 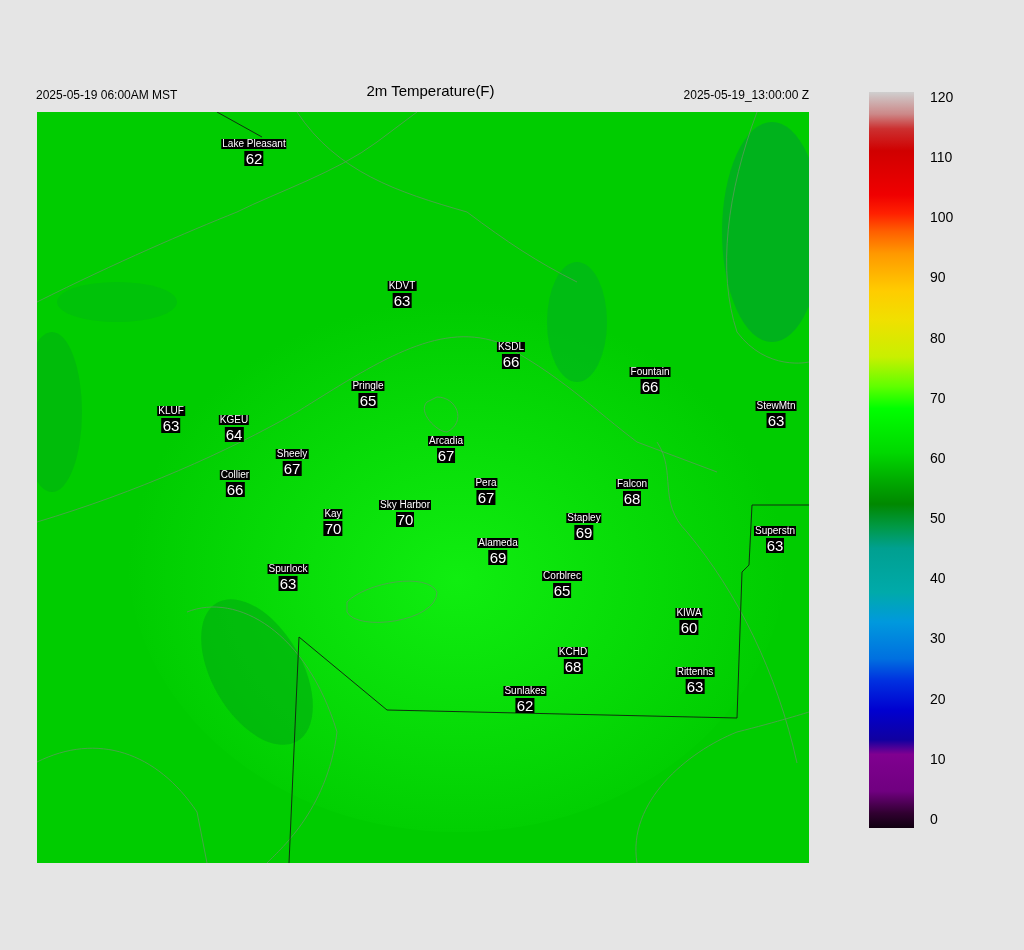 What do you see at coordinates (430, 90) in the screenshot?
I see `chart-title: 2m Temperature(F)` at bounding box center [430, 90].